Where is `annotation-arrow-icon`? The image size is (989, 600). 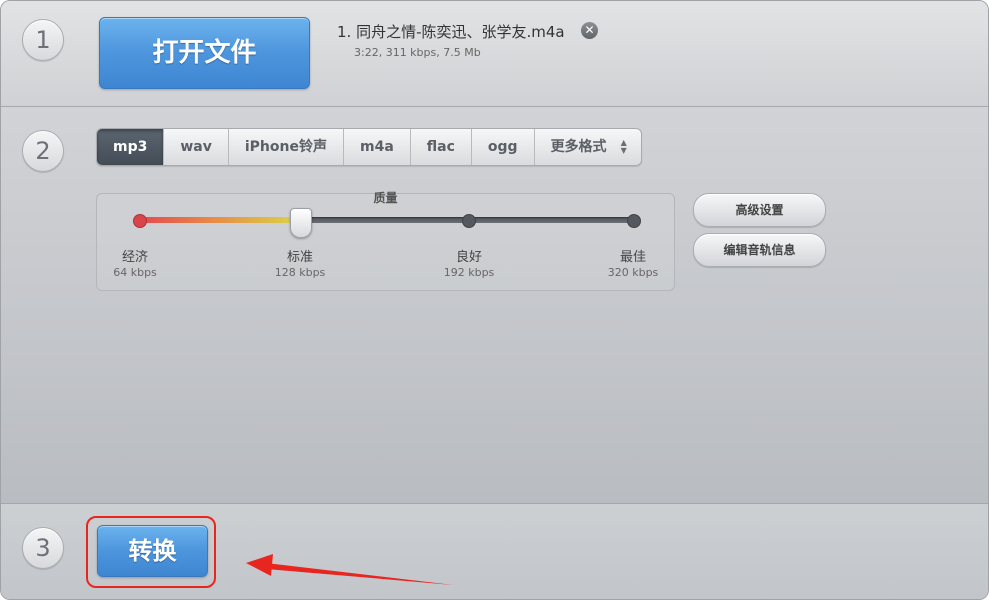 annotation-arrow-icon is located at coordinates (349, 569).